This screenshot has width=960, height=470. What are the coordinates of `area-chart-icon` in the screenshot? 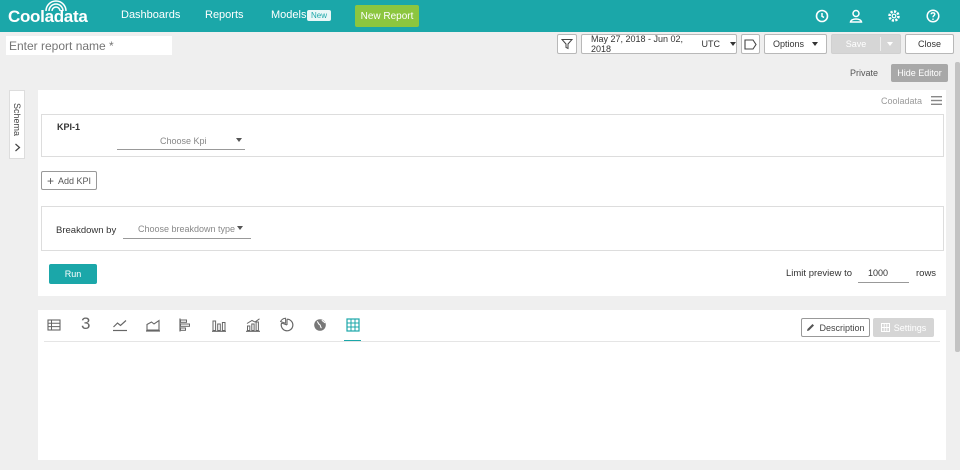 It's located at (153, 325).